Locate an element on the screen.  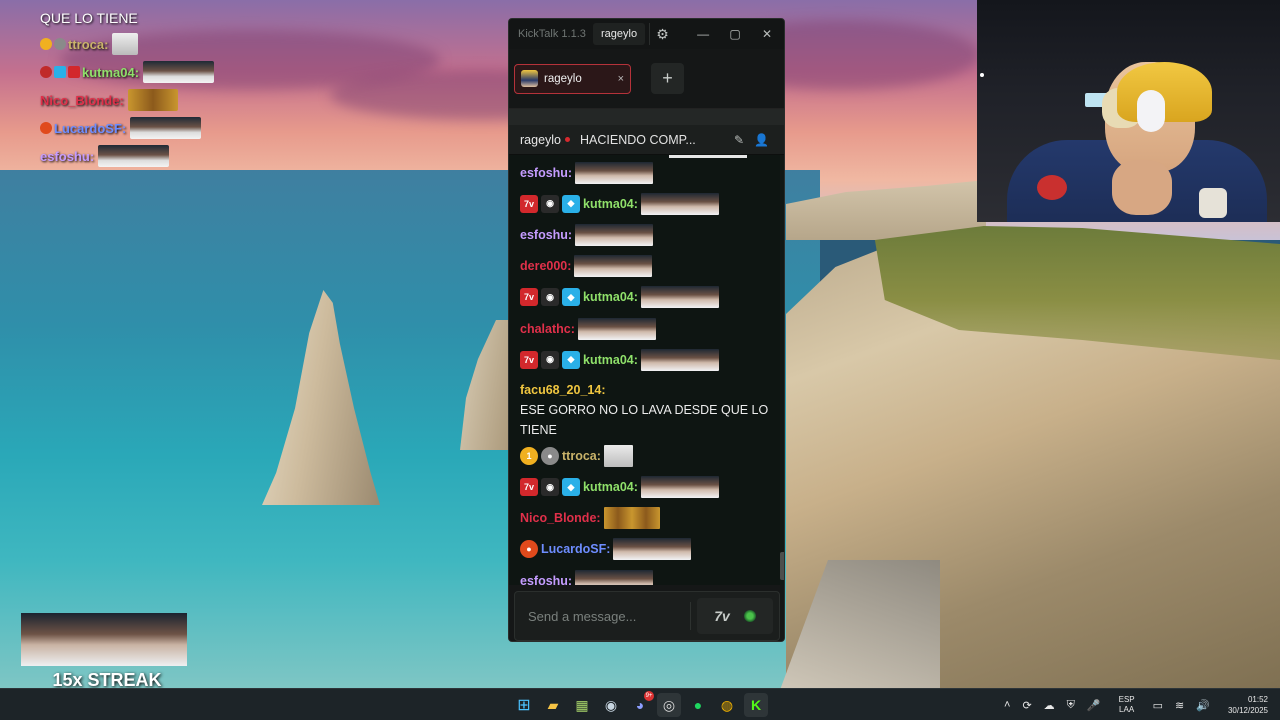
maximize-icon: ▢ is located at coordinates (735, 34).